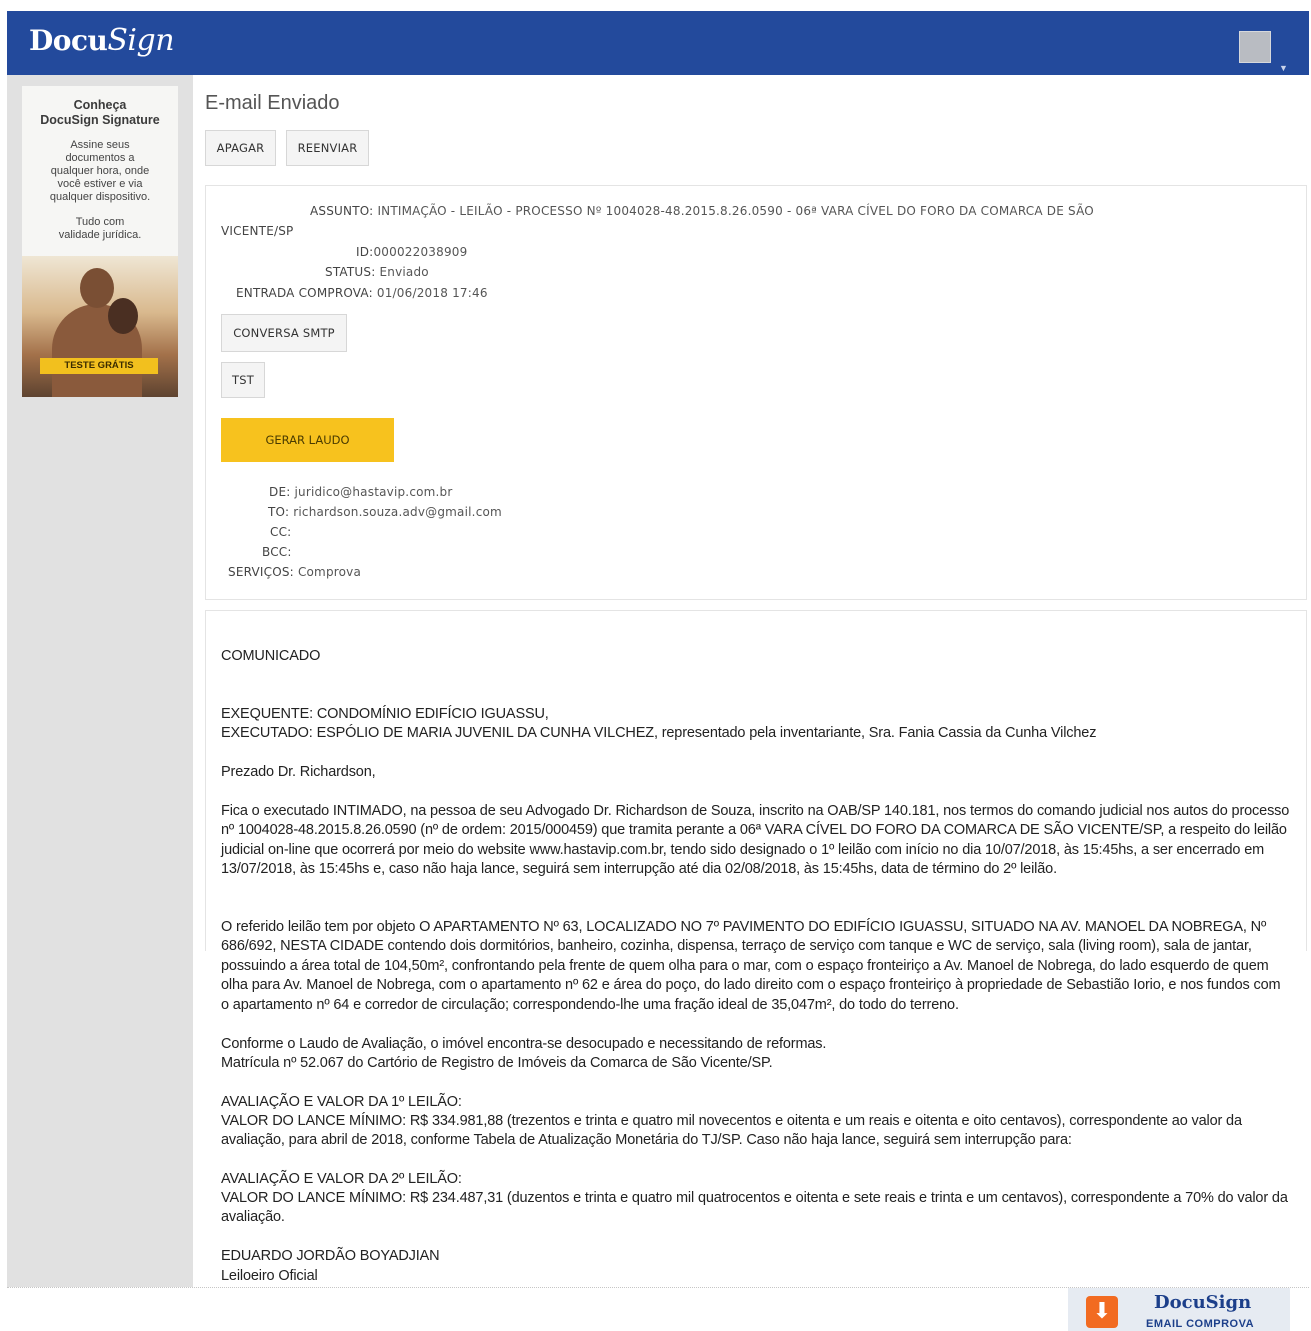 The height and width of the screenshot is (1331, 1311). What do you see at coordinates (100, 145) in the screenshot?
I see `promo-text-line: Assine seus` at bounding box center [100, 145].